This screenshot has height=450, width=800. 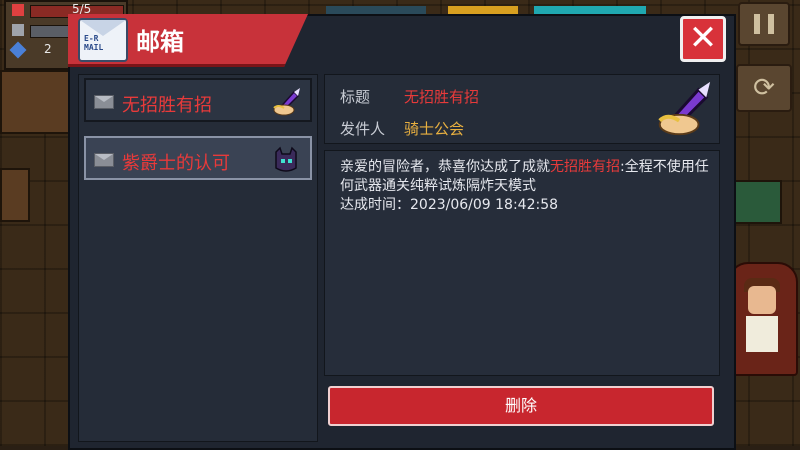 What do you see at coordinates (763, 319) in the screenshot?
I see `npc-character` at bounding box center [763, 319].